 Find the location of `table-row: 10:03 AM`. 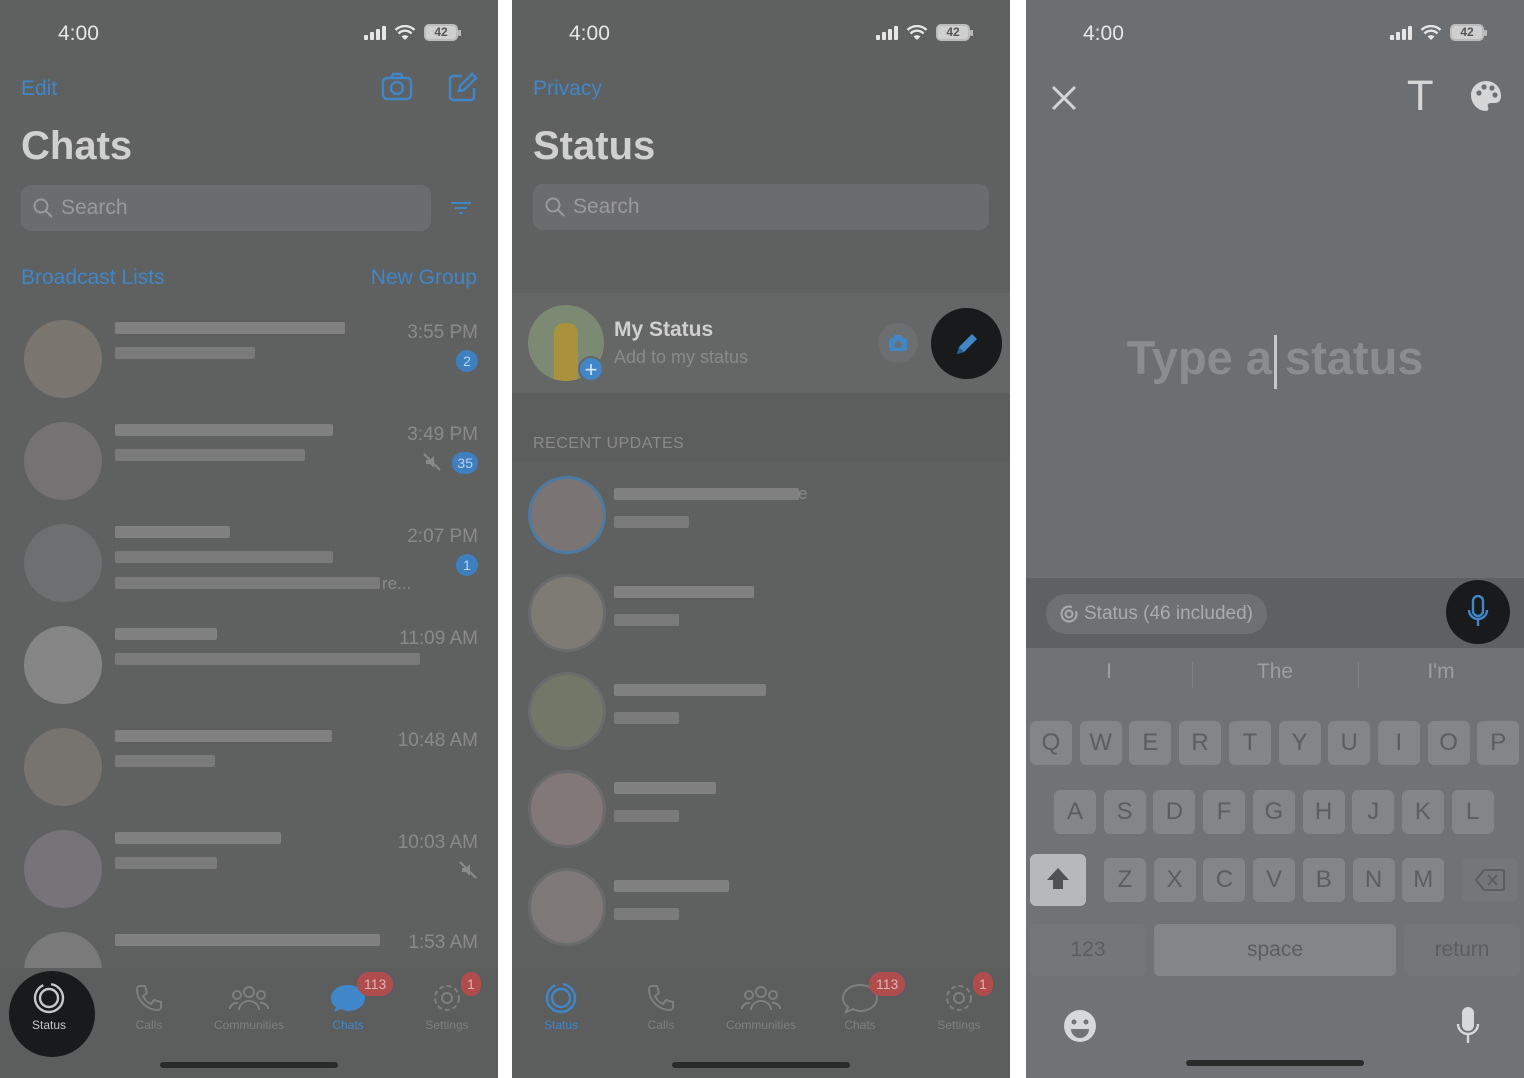

table-row: 10:03 AM is located at coordinates (249, 870).